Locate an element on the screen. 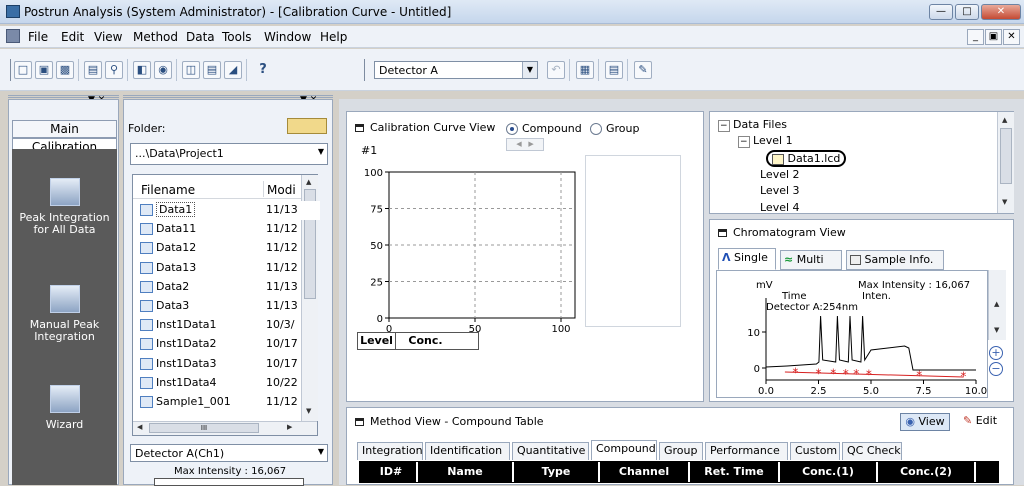 This screenshot has width=1024, height=486. column-header: ID# is located at coordinates (392, 472).